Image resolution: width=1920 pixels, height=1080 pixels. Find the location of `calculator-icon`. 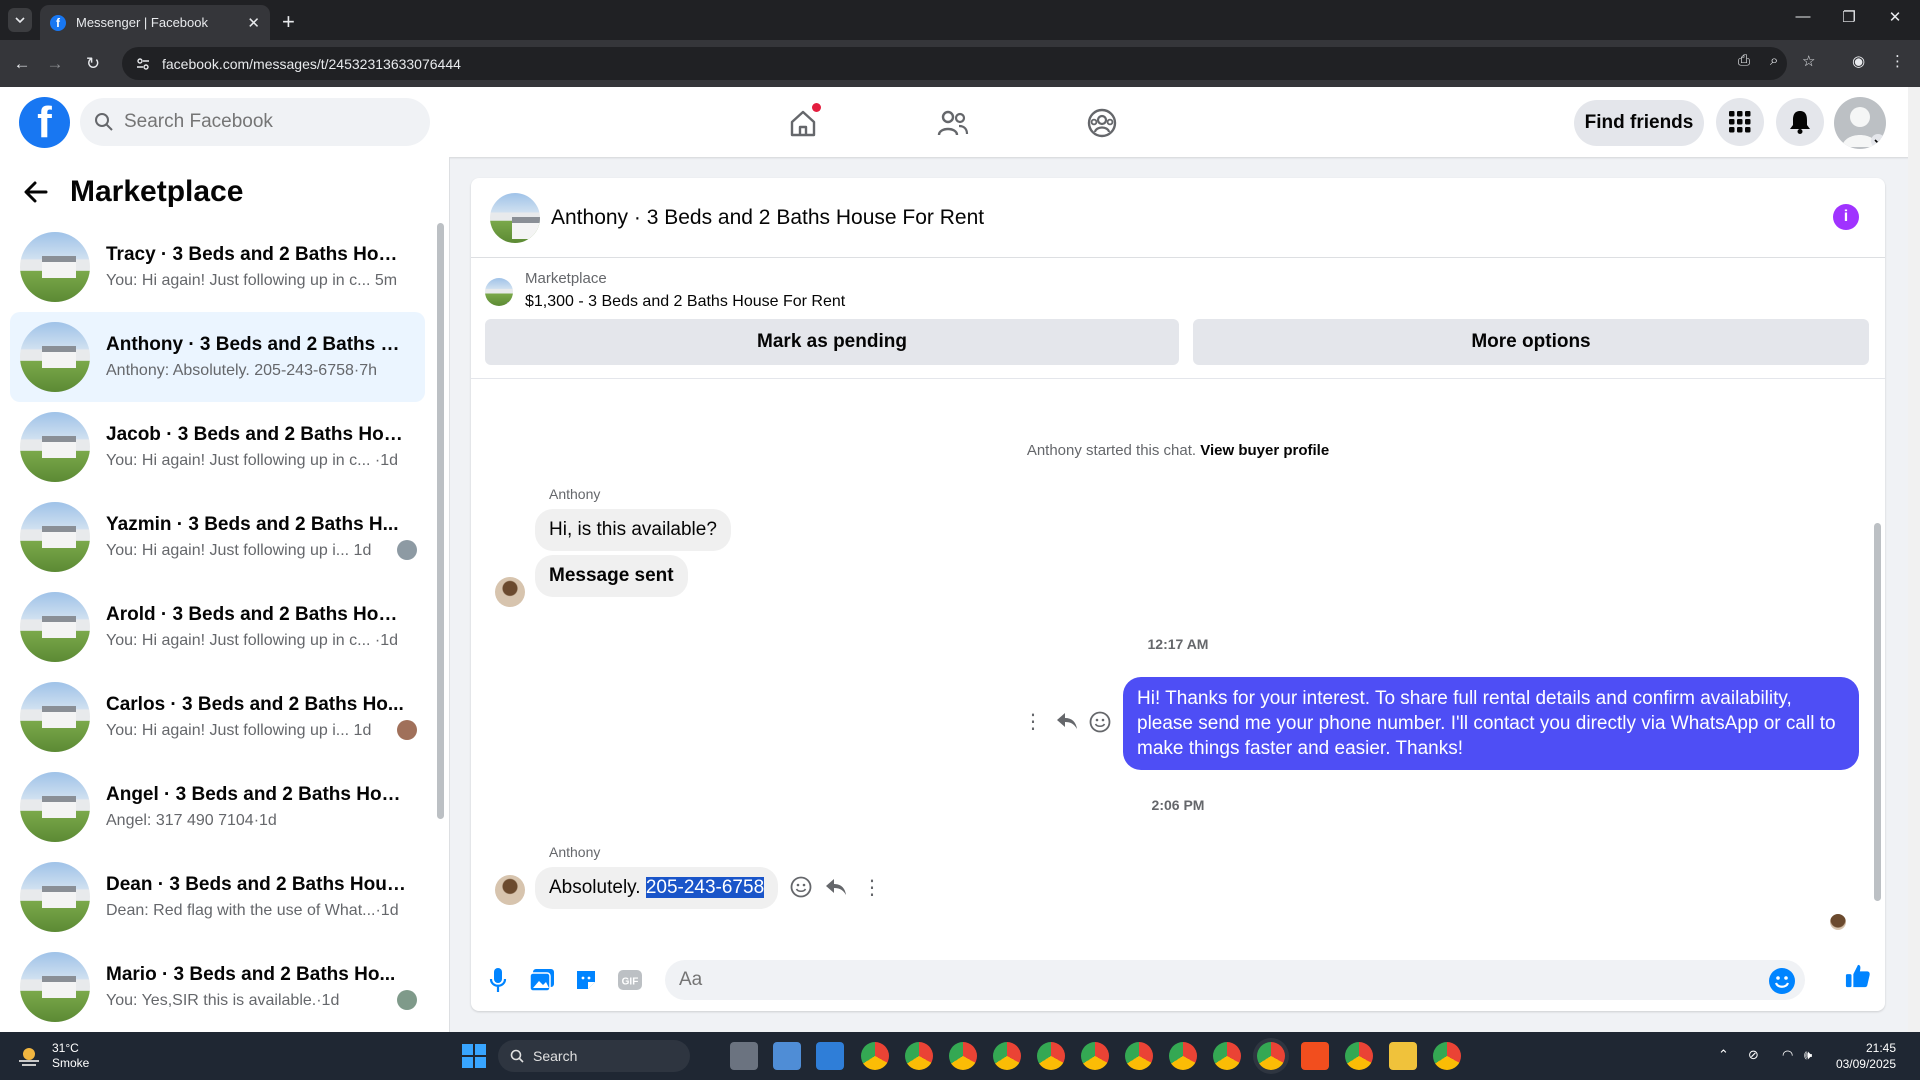

calculator-icon is located at coordinates (787, 1056).